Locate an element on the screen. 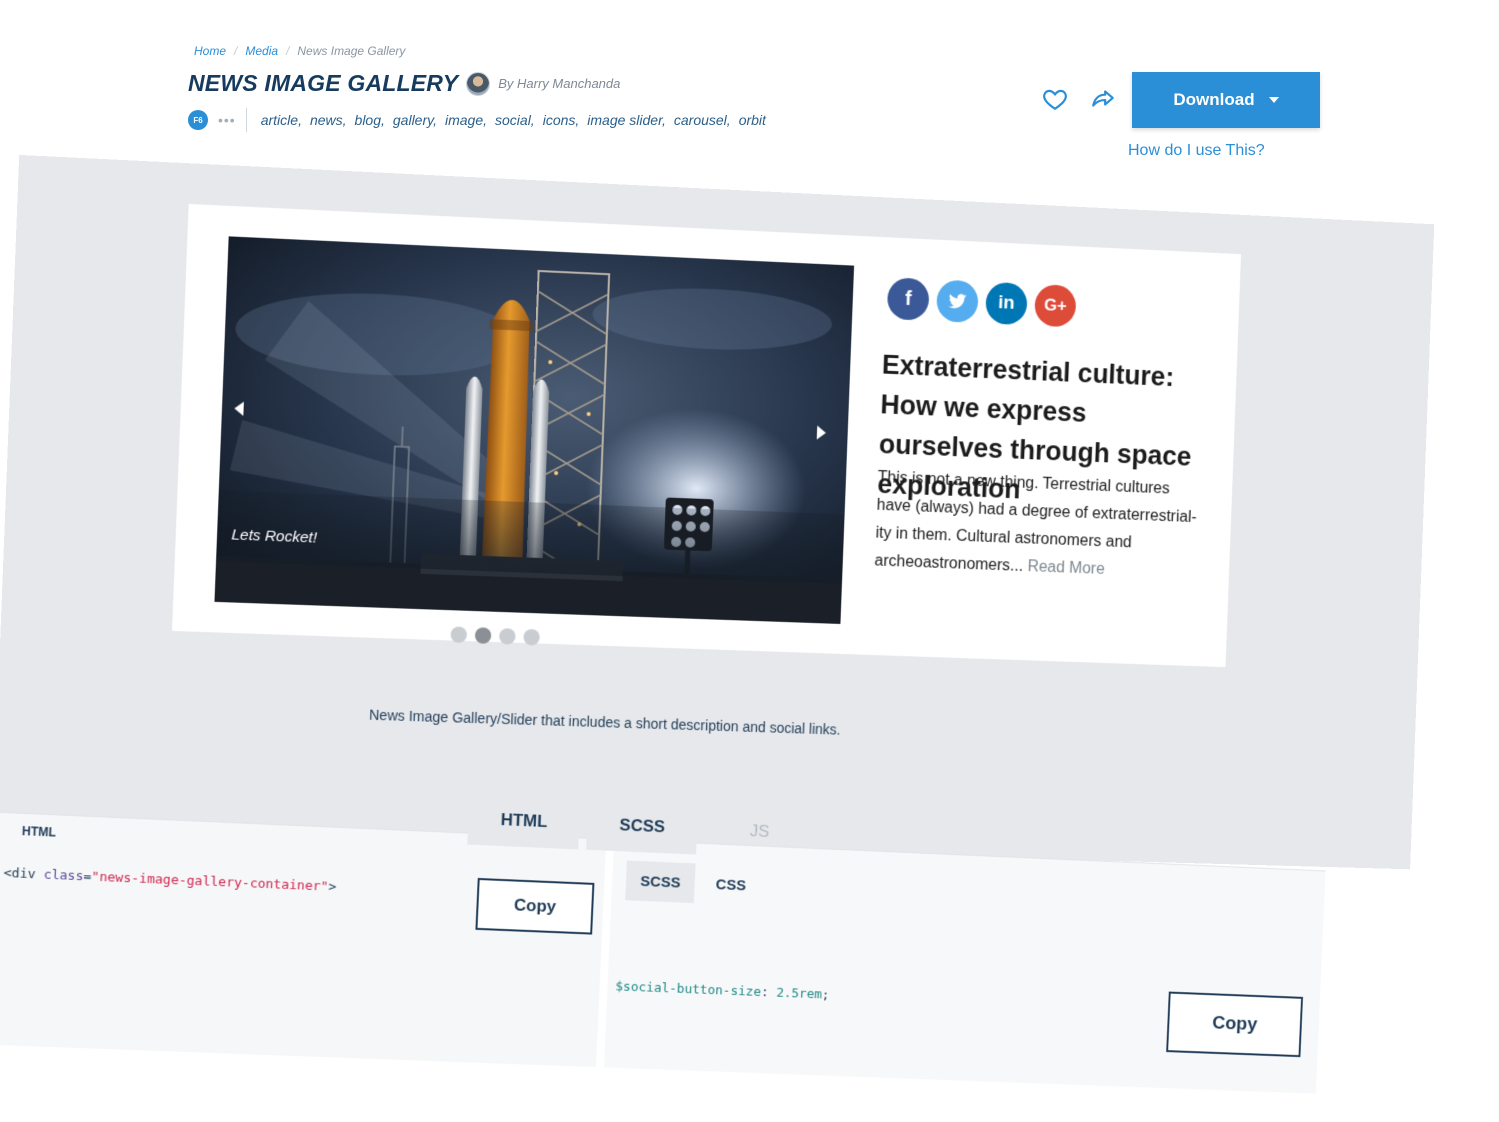 The height and width of the screenshot is (1122, 1499). social-links: f in G+ is located at coordinates (981, 302).